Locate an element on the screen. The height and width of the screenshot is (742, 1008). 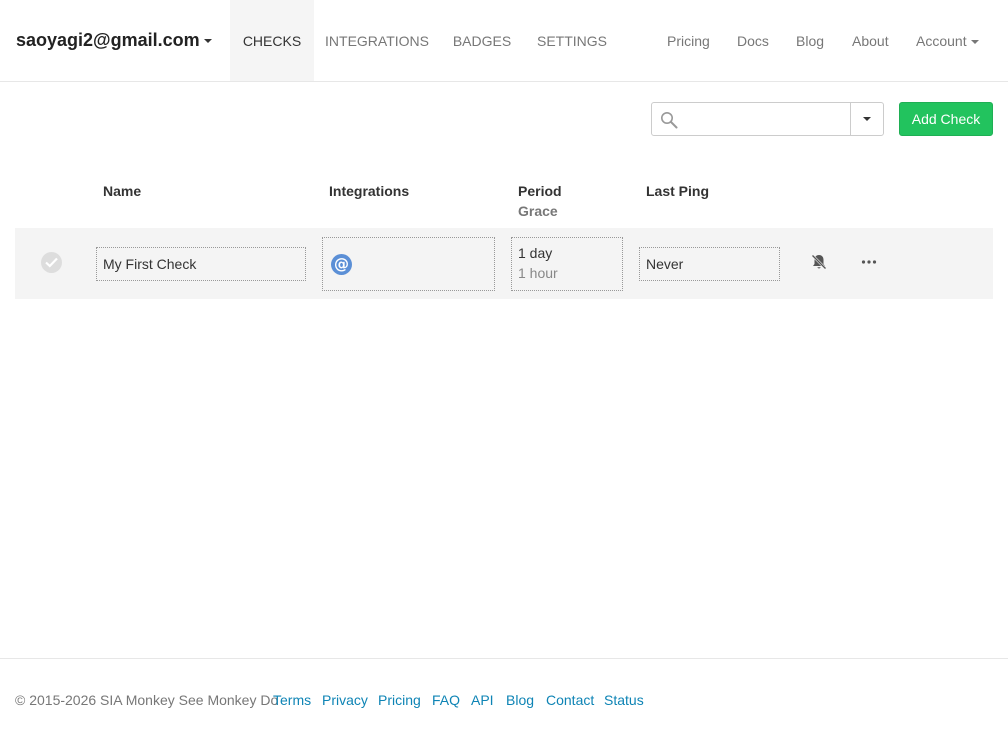
header-period: Period is located at coordinates (540, 191).